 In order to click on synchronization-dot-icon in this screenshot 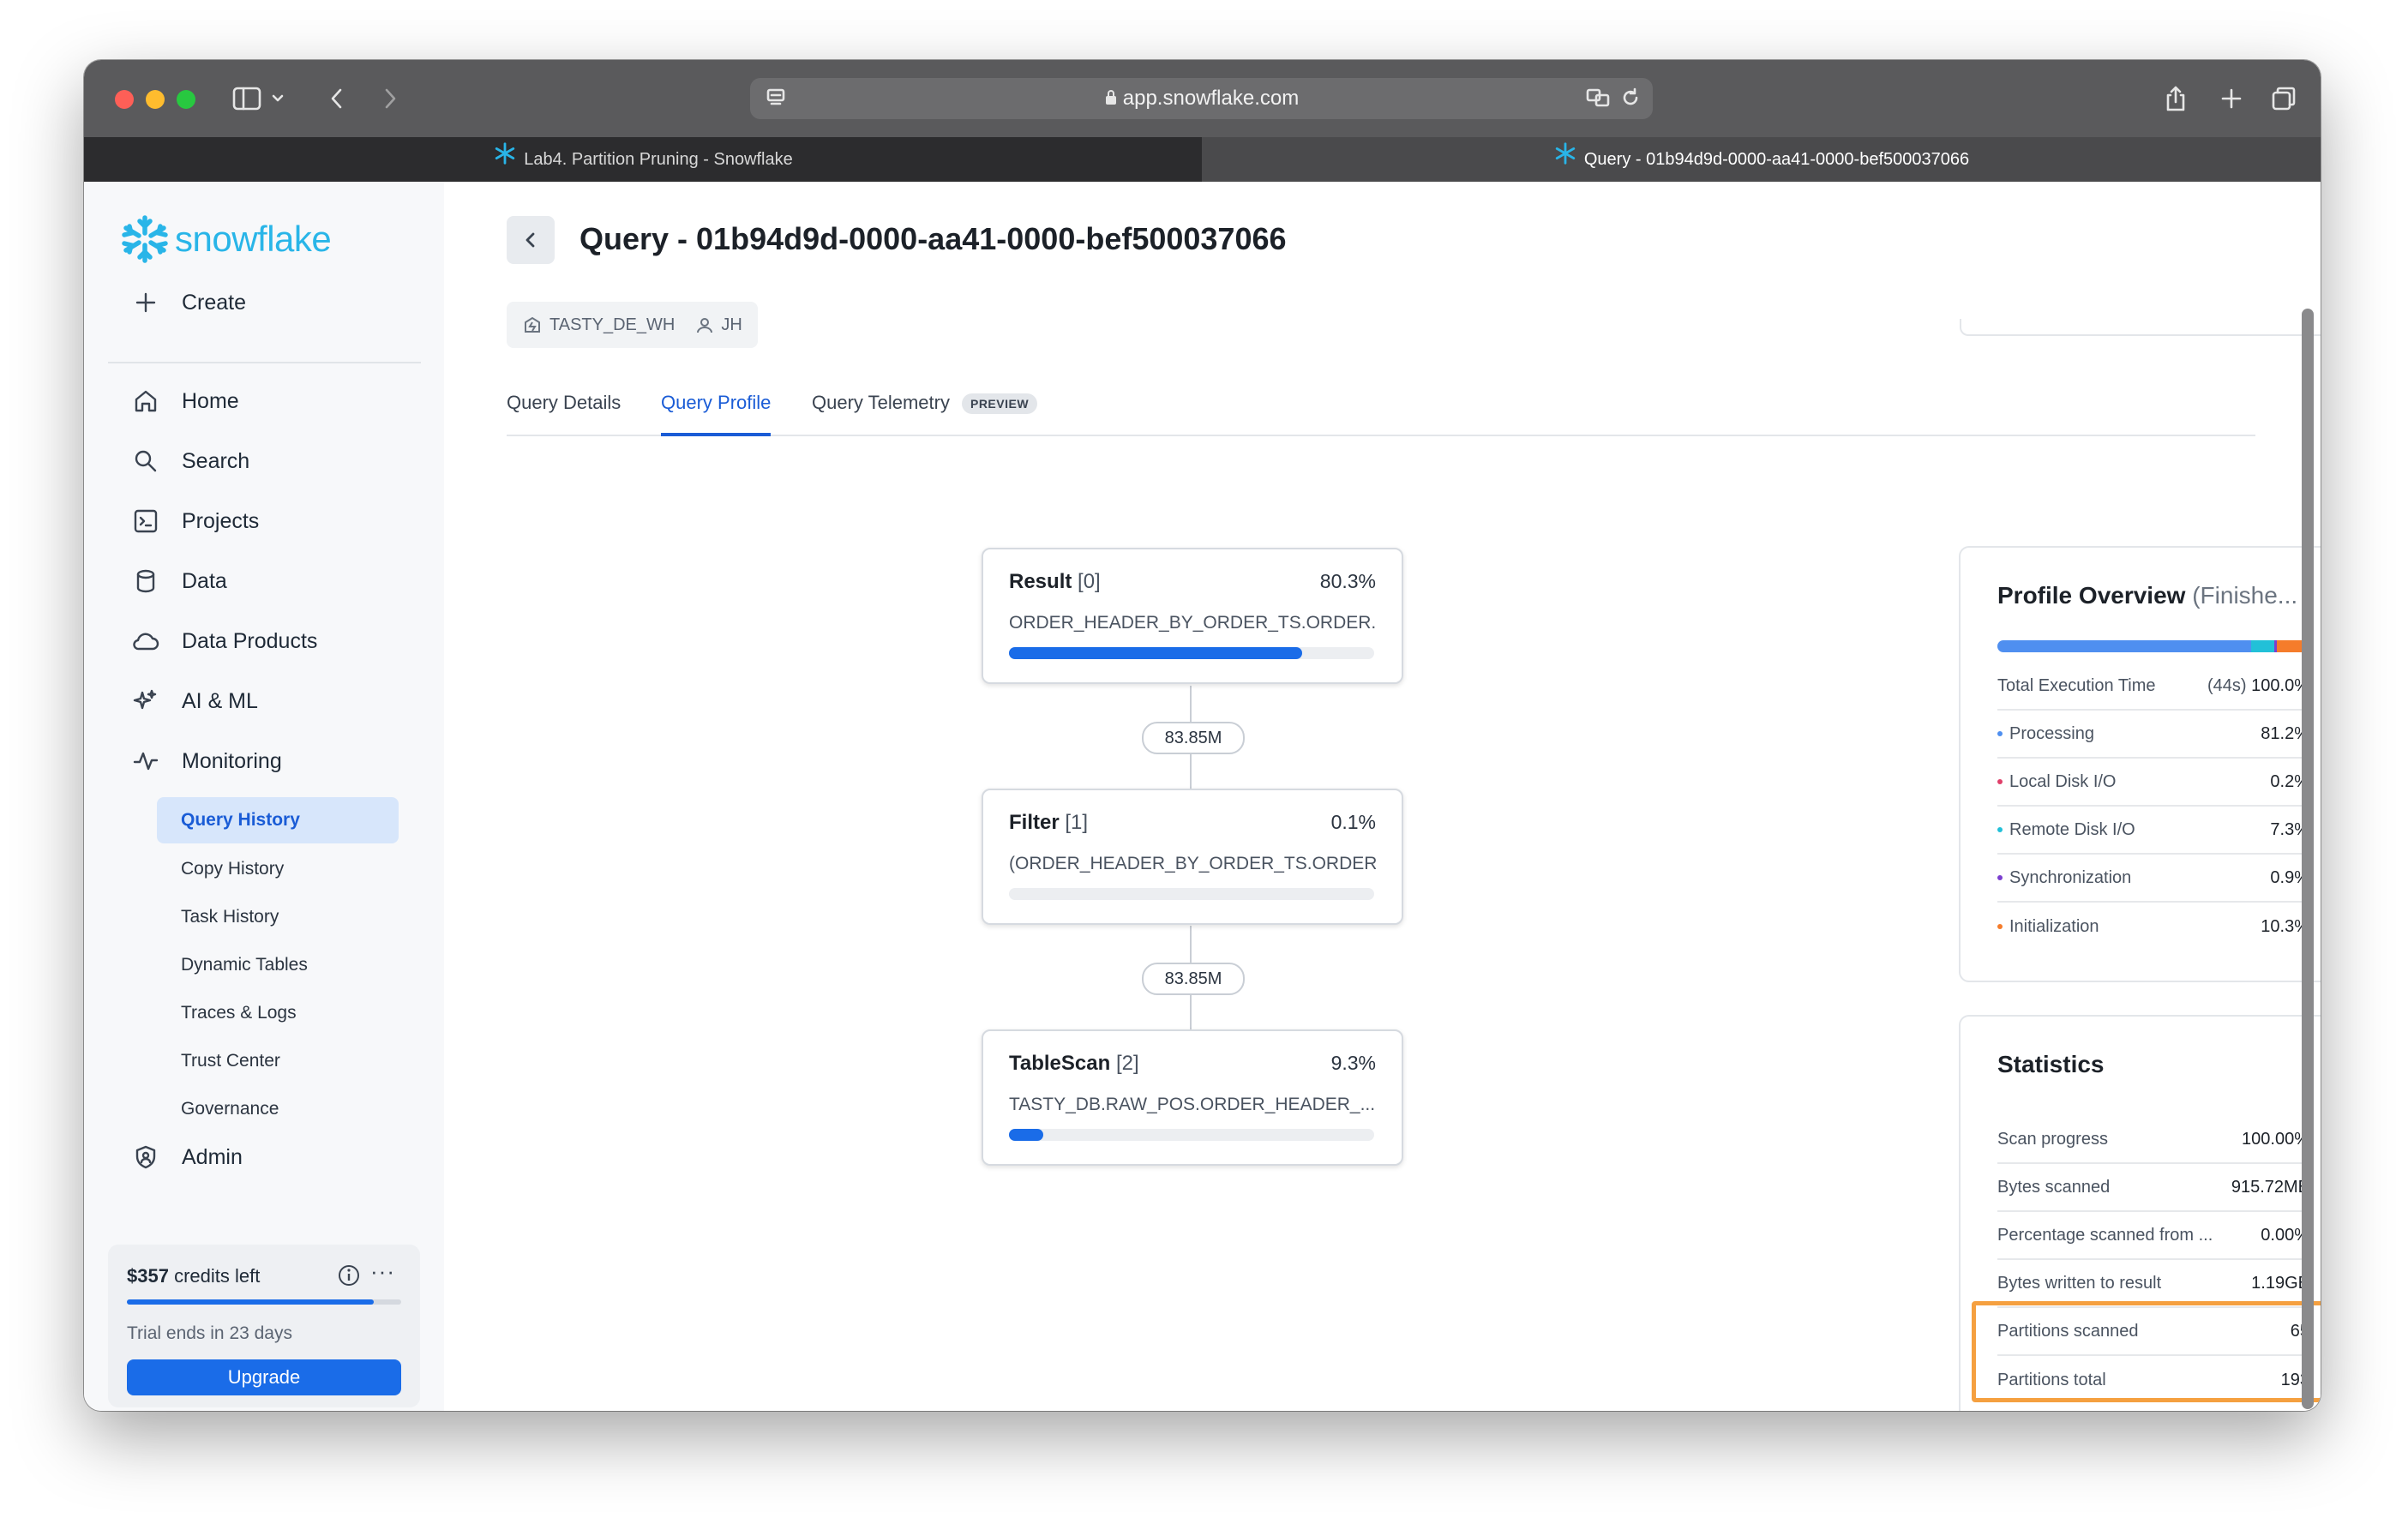, I will do `click(2000, 877)`.